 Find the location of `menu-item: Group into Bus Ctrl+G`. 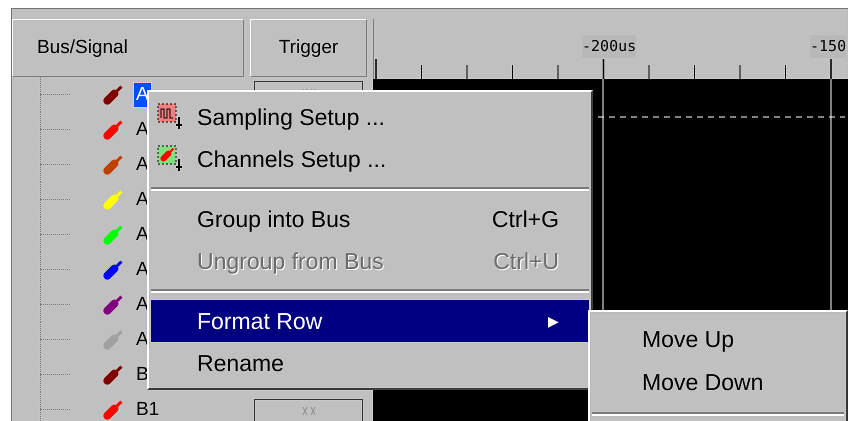

menu-item: Group into Bus Ctrl+G is located at coordinates (370, 219).